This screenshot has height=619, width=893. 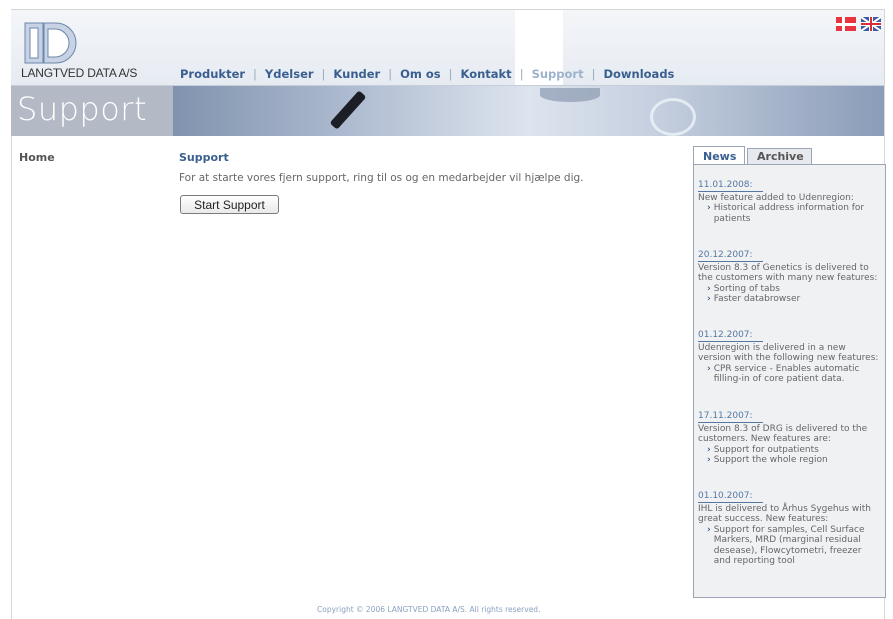 What do you see at coordinates (719, 155) in the screenshot?
I see `tab-news: News` at bounding box center [719, 155].